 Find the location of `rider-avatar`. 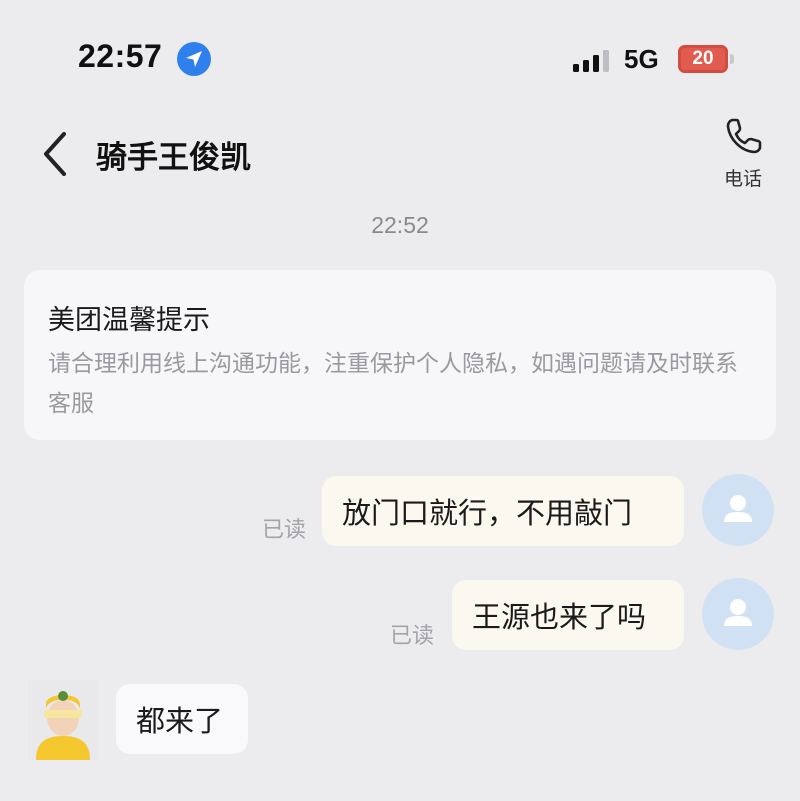

rider-avatar is located at coordinates (63, 720).